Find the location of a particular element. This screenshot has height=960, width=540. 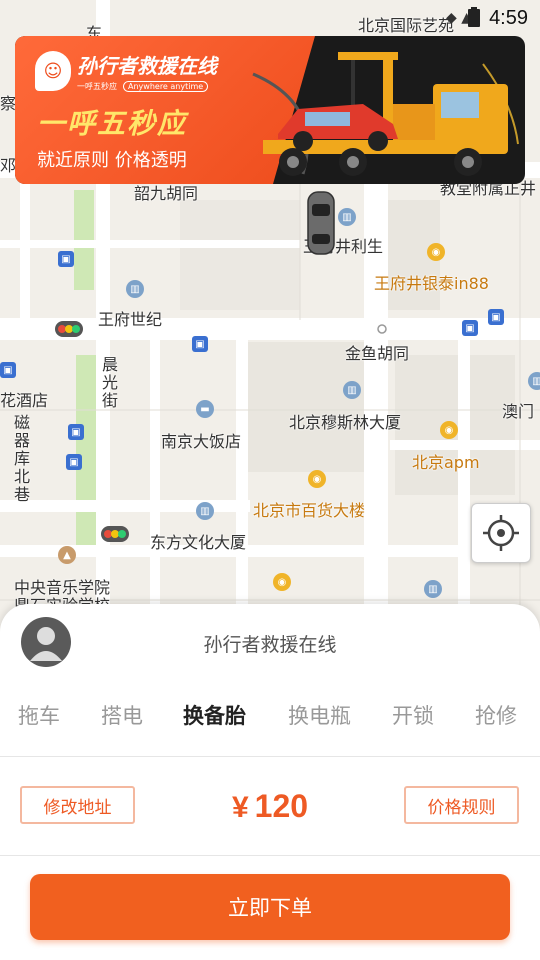

tow-truck-icon is located at coordinates (385, 114).